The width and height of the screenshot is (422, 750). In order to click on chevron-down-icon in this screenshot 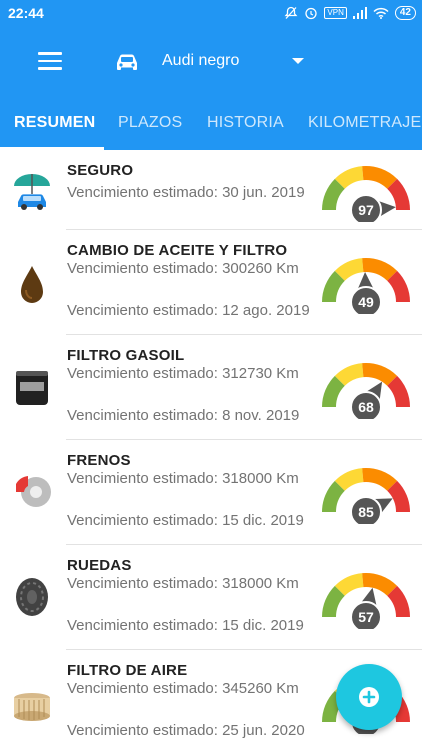, I will do `click(298, 61)`.